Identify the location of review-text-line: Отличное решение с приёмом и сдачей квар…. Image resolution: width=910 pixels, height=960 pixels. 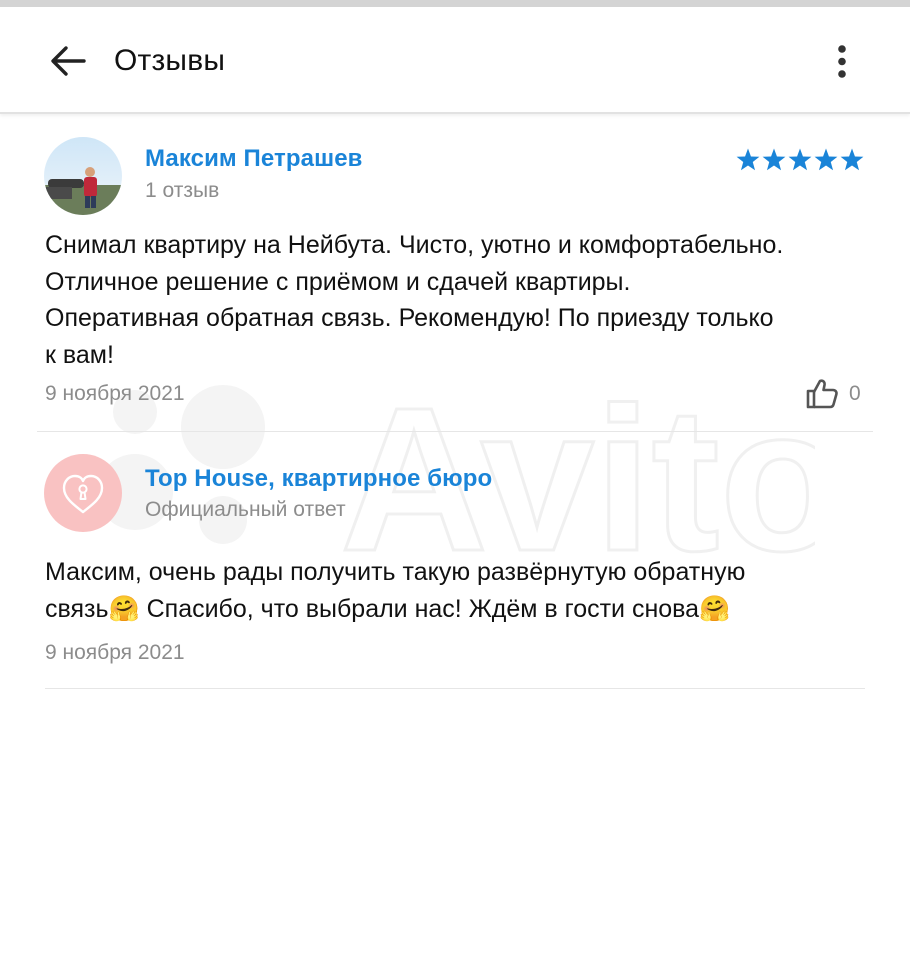
(338, 281).